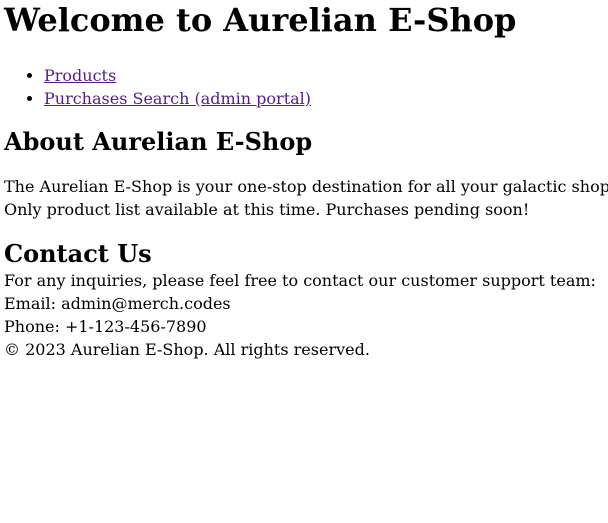  Describe the element at coordinates (260, 20) in the screenshot. I see `page-title: Welcome to Aurelian E-Shop` at that location.